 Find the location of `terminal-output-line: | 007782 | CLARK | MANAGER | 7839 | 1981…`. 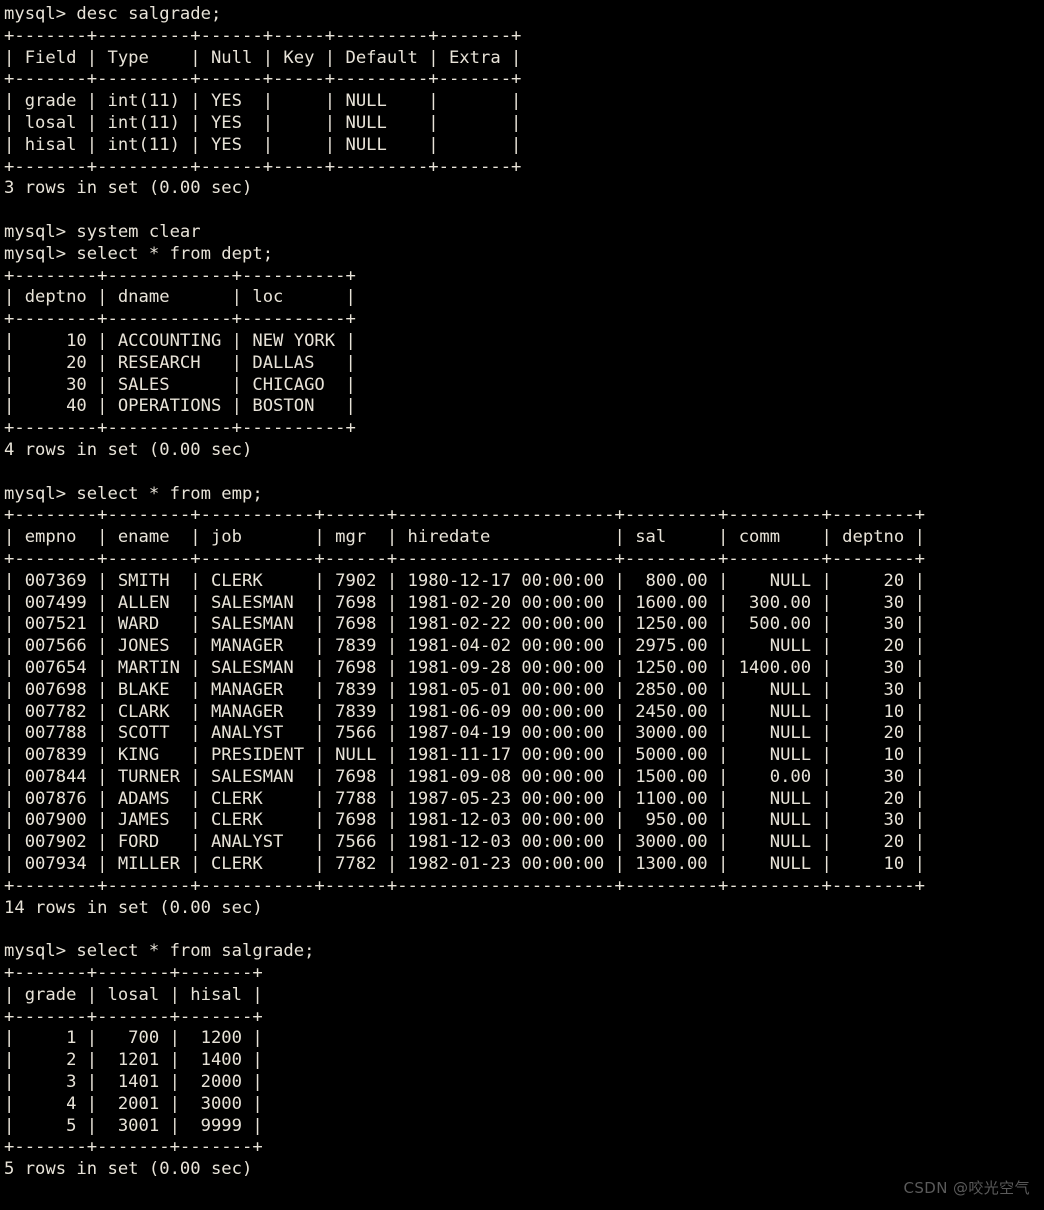

terminal-output-line: | 007782 | CLARK | MANAGER | 7839 | 1981… is located at coordinates (464, 711).